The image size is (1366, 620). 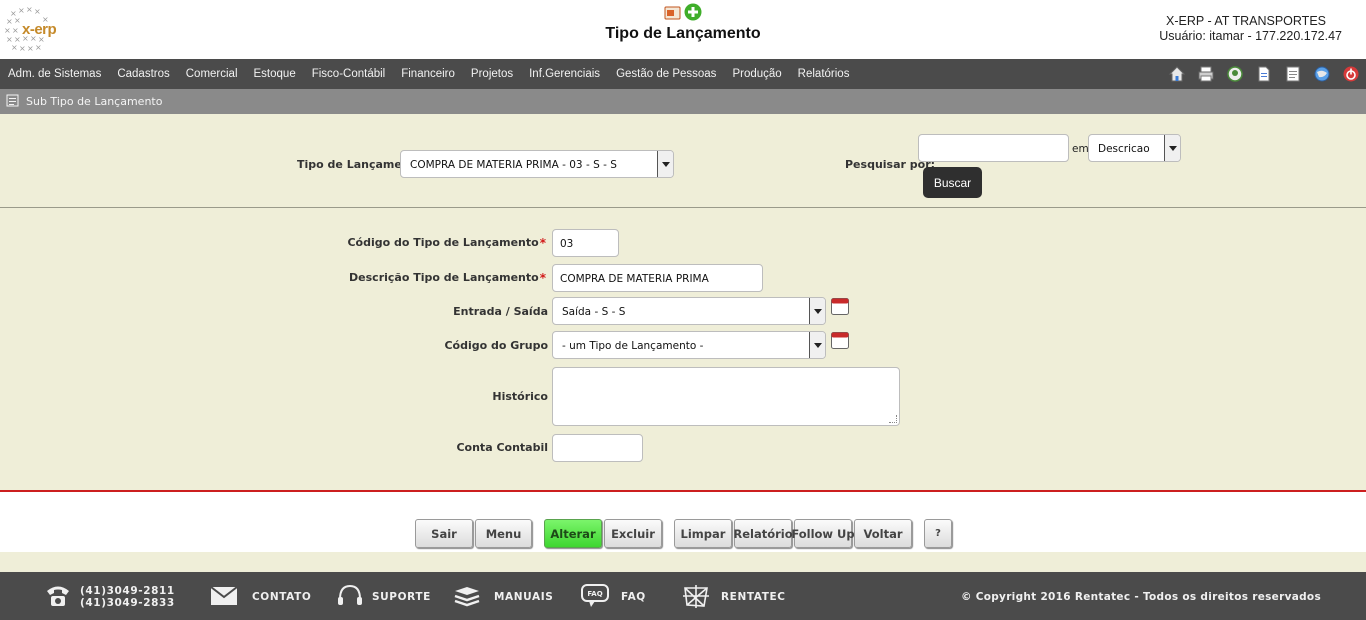 I want to click on voltar-button: Voltar, so click(x=883, y=533).